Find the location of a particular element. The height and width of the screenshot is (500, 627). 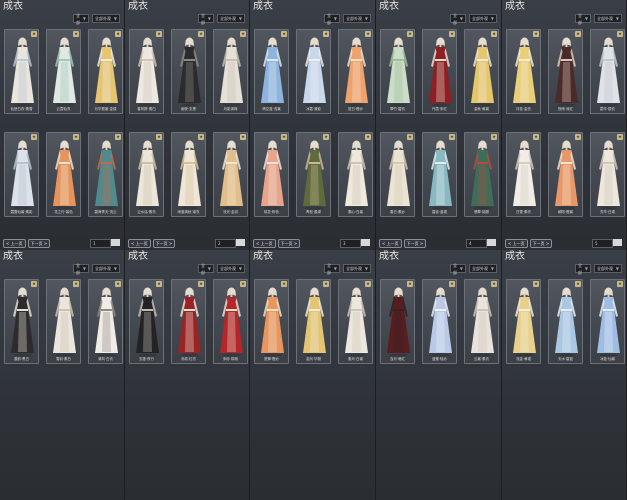

outfit-card: ★ 赤焰·红衣 is located at coordinates (188, 321).